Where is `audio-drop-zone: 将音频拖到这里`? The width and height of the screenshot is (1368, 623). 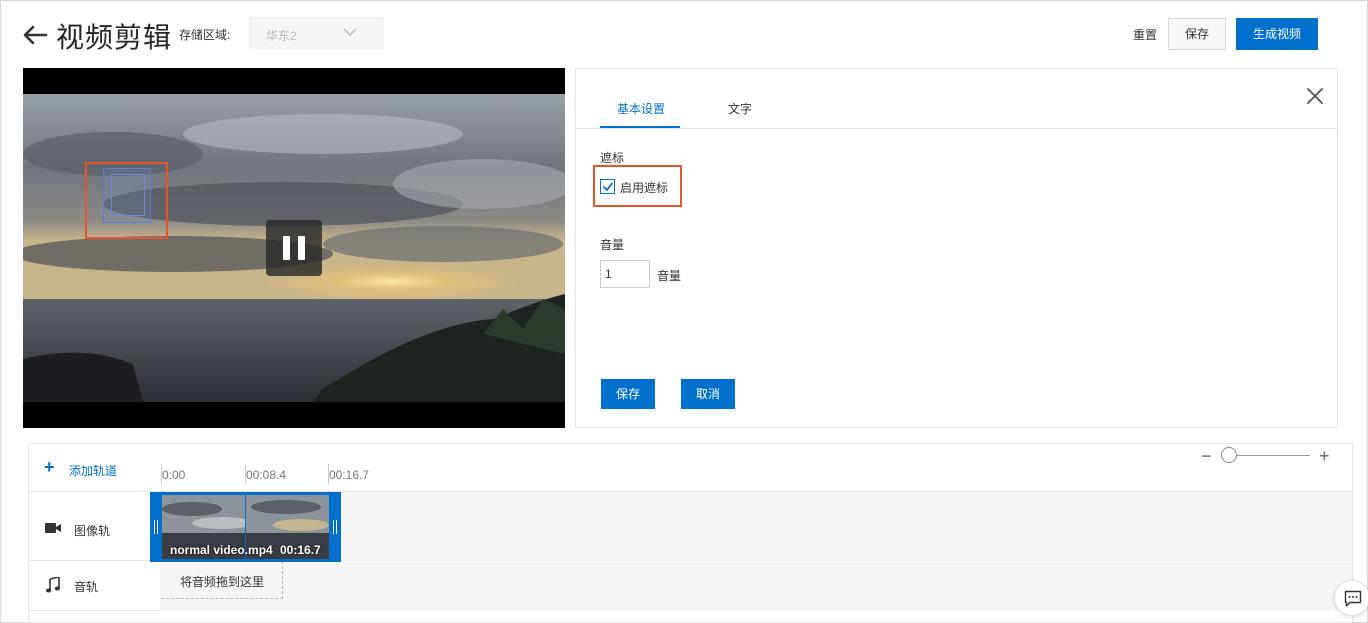
audio-drop-zone: 将音频拖到这里 is located at coordinates (222, 580).